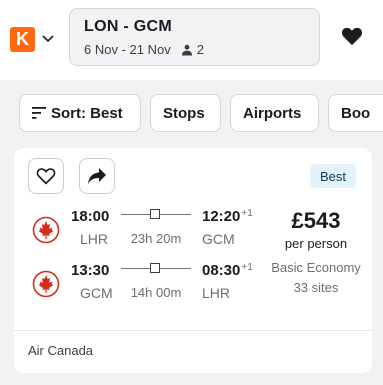  What do you see at coordinates (333, 176) in the screenshot?
I see `best-badge: Best` at bounding box center [333, 176].